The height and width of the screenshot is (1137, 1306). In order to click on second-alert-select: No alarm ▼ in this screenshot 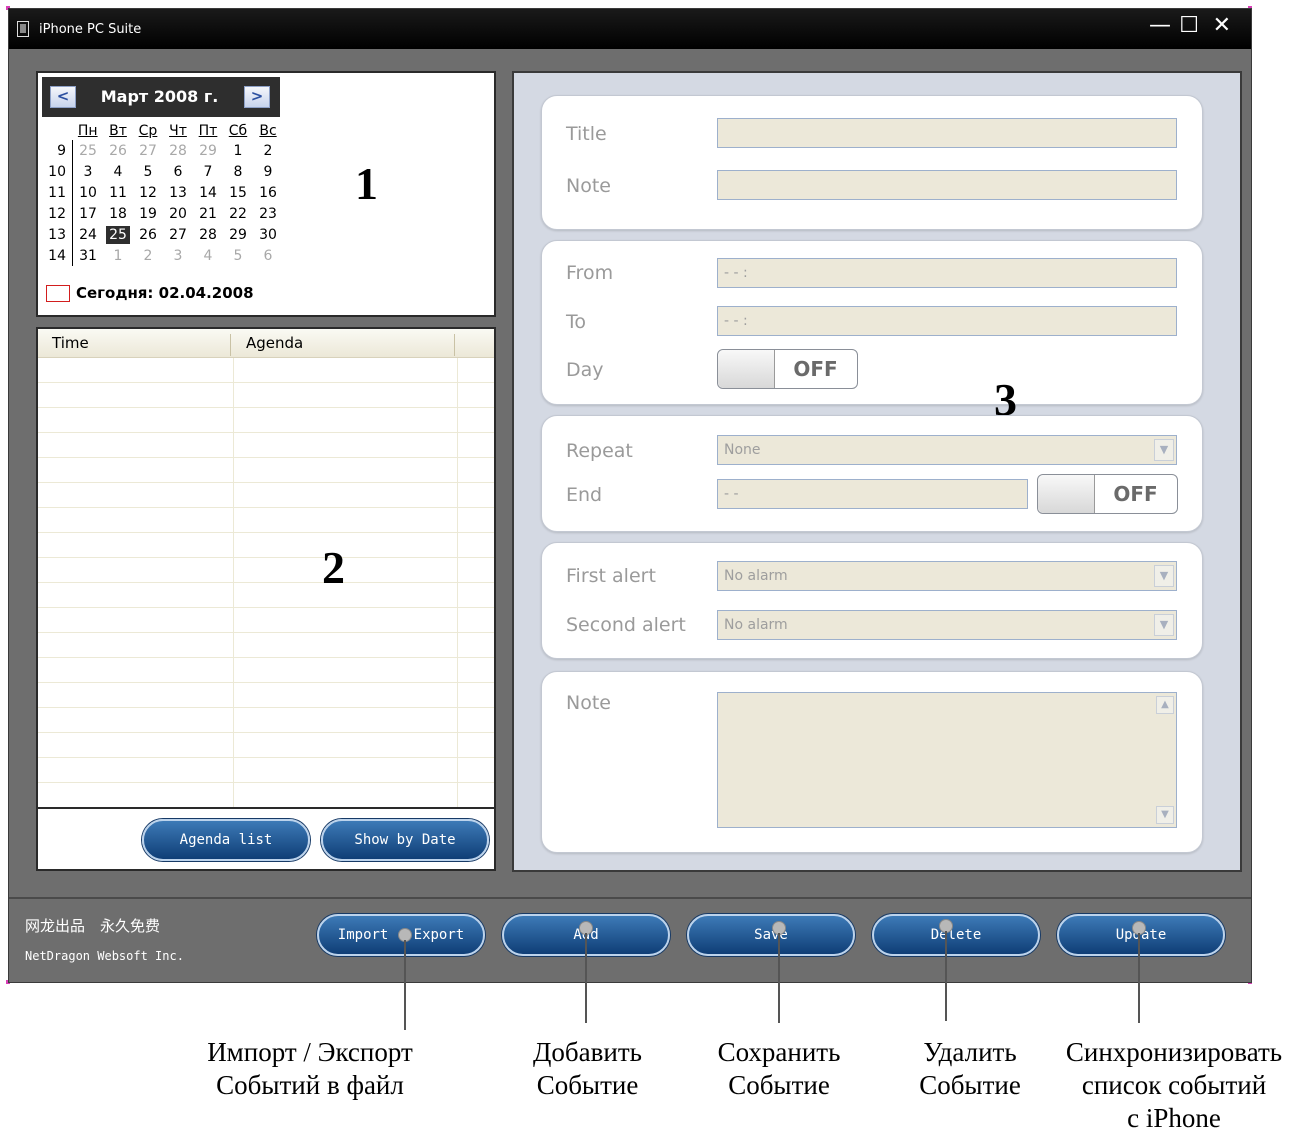, I will do `click(947, 625)`.